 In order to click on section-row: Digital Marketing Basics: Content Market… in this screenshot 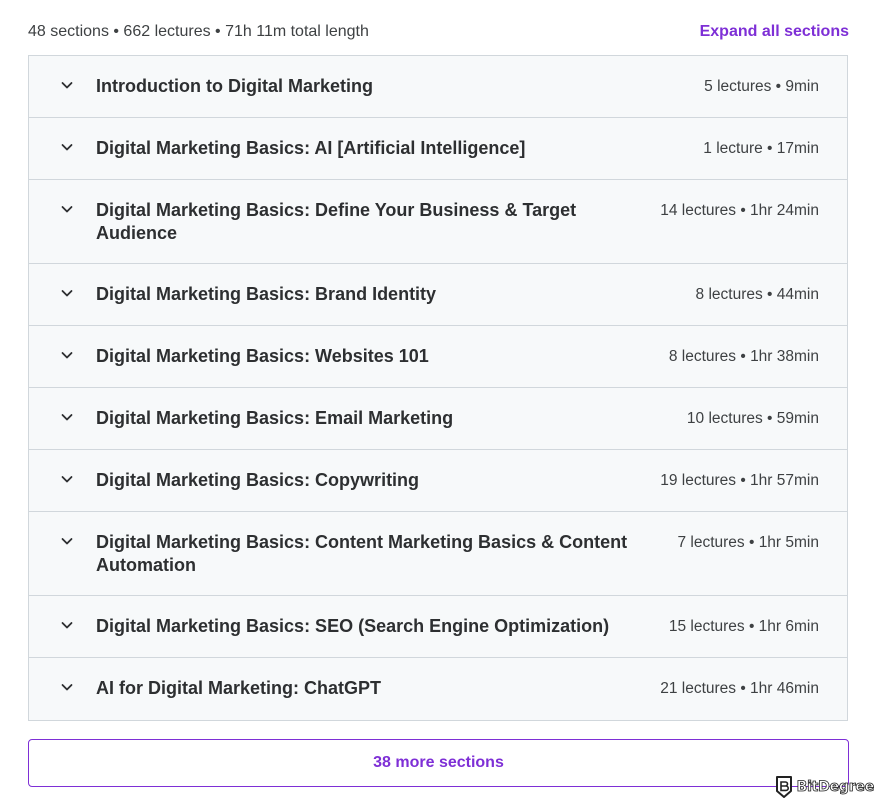, I will do `click(438, 554)`.